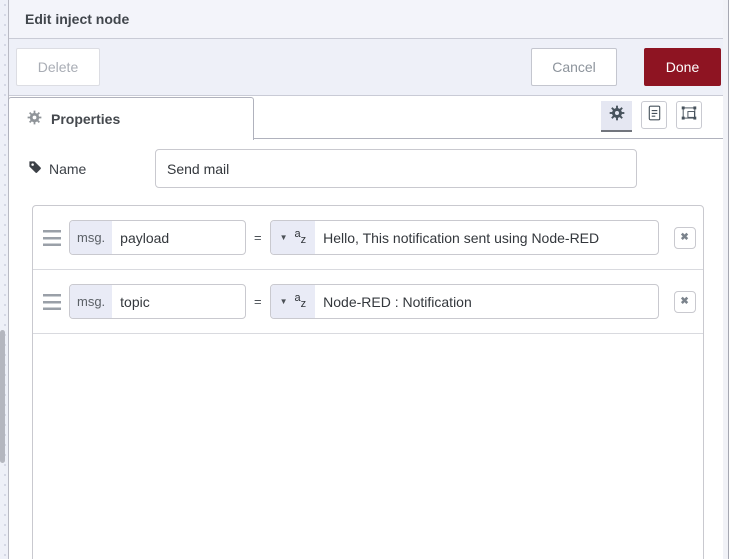  What do you see at coordinates (68, 168) in the screenshot?
I see `name-label-text: Name` at bounding box center [68, 168].